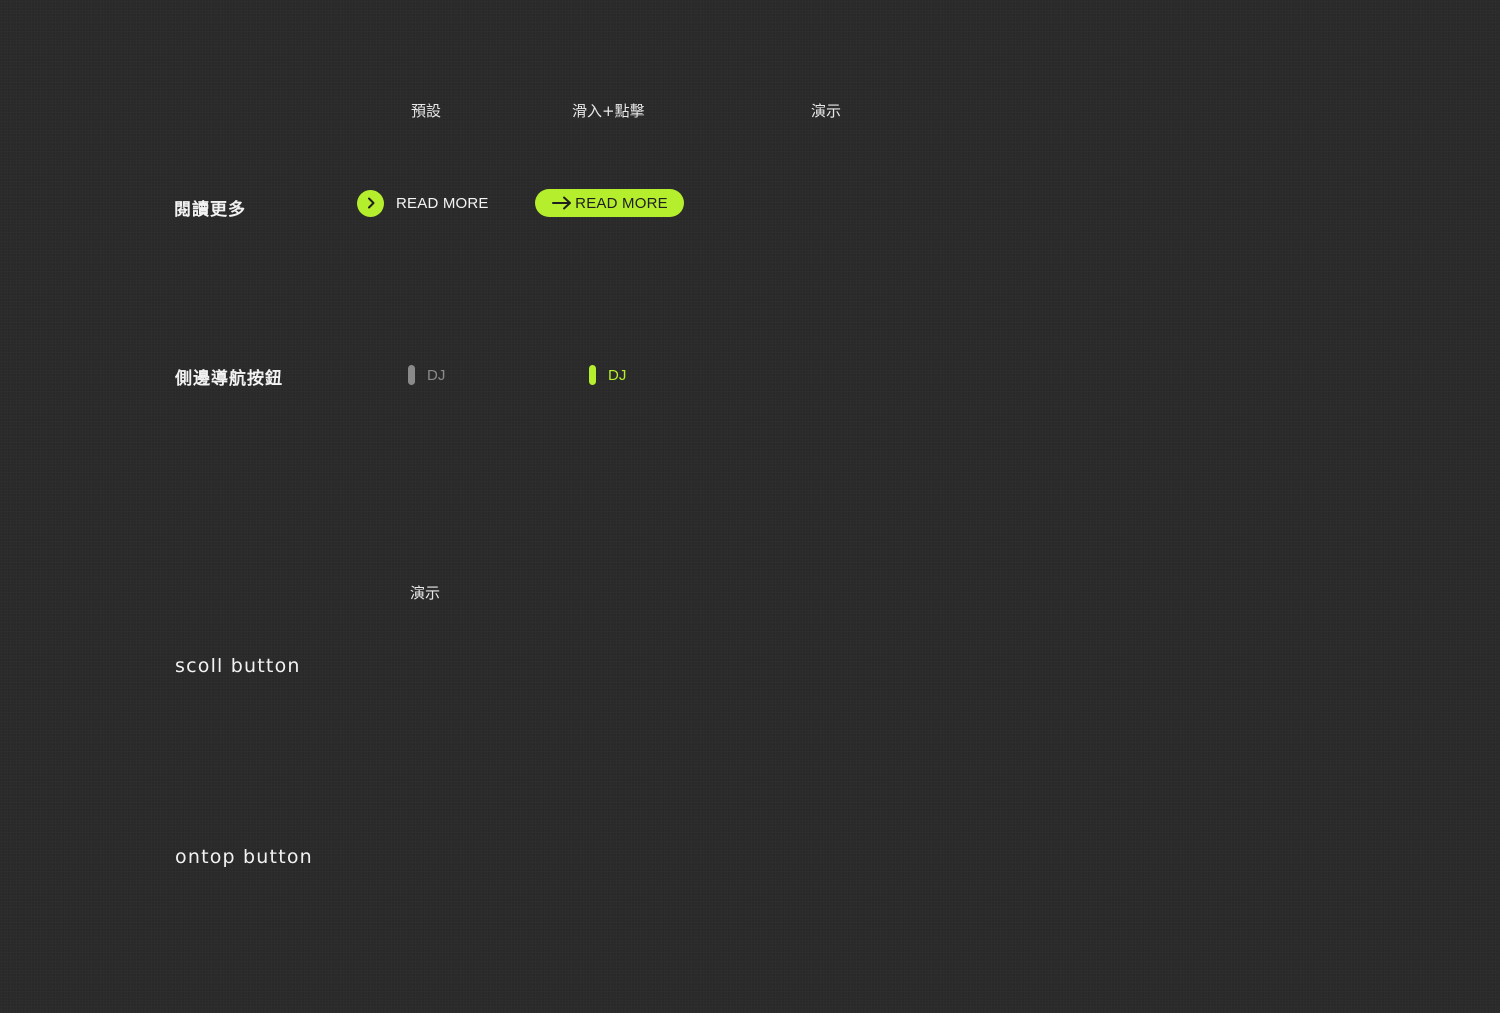 This screenshot has height=1013, width=1500. Describe the element at coordinates (238, 666) in the screenshot. I see `row-label-scroll-button: scoll button` at that location.